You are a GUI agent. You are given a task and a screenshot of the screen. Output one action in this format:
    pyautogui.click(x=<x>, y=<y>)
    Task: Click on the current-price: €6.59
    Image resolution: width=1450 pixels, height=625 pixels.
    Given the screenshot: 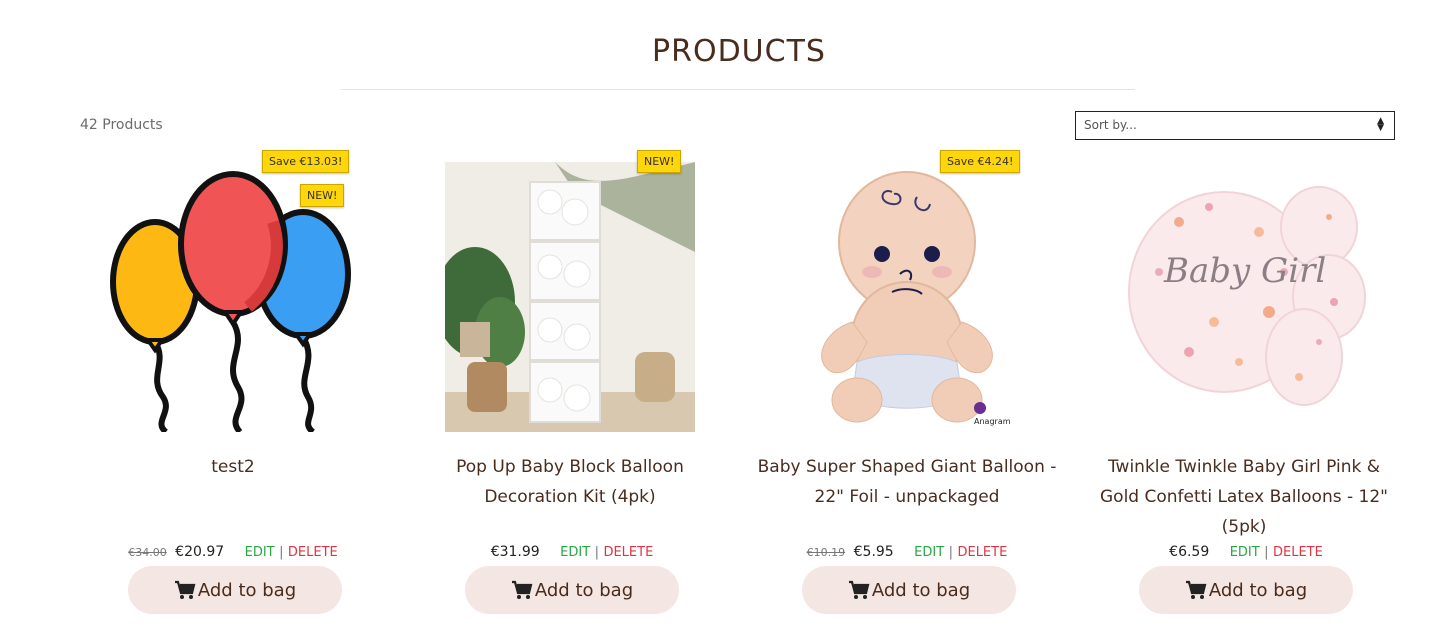 What is the action you would take?
    pyautogui.click(x=1189, y=552)
    